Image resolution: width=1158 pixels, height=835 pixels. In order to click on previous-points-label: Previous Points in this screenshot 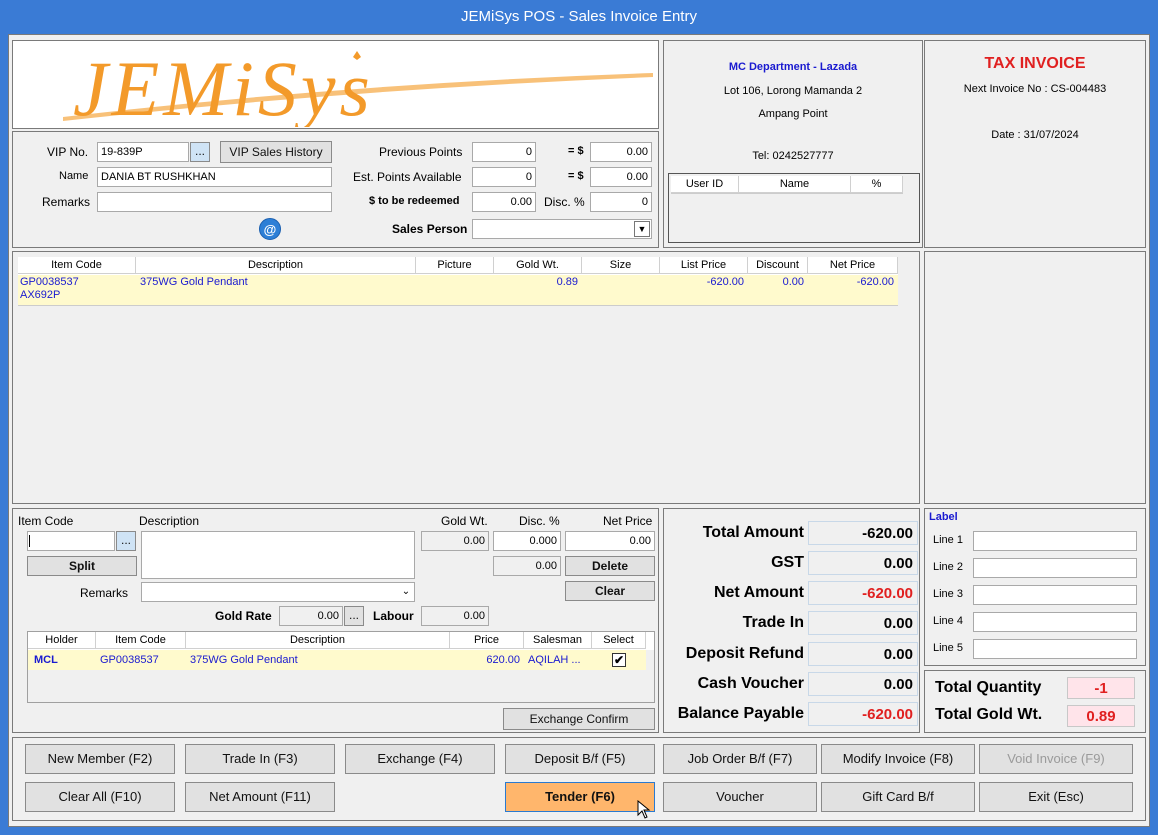, I will do `click(421, 152)`.